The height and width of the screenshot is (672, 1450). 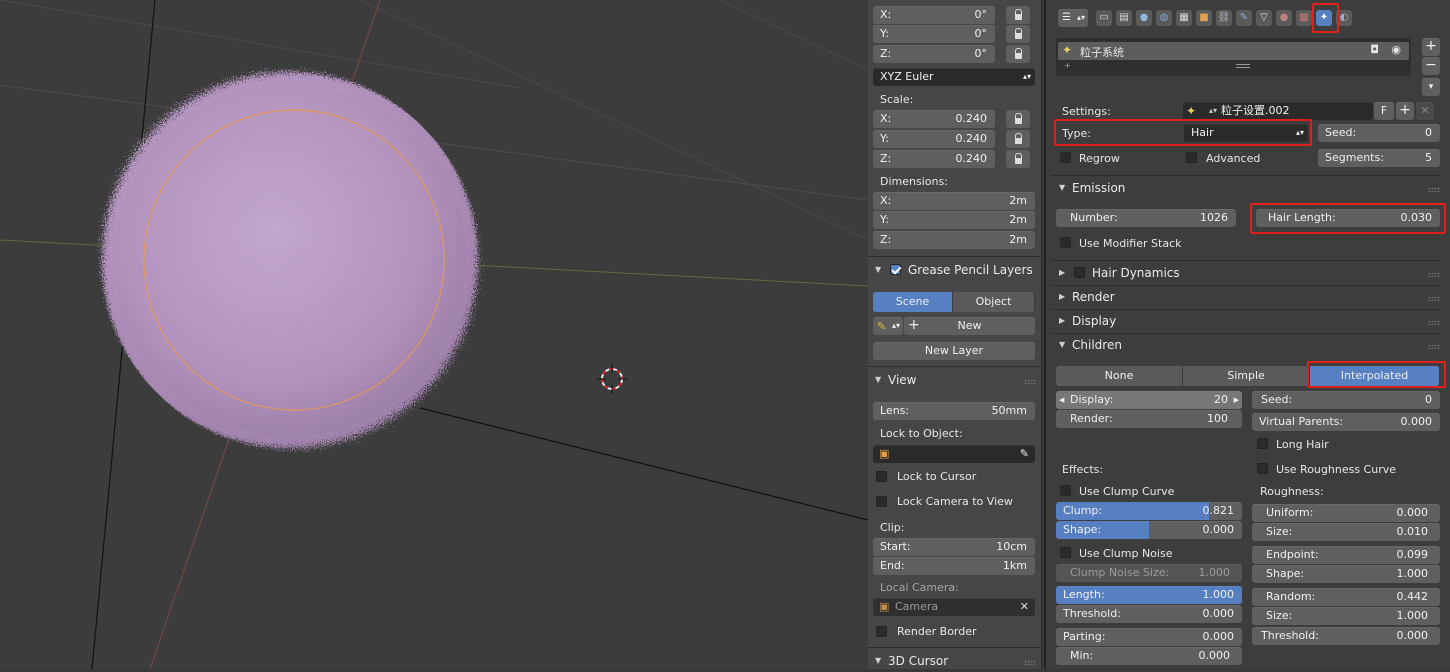 What do you see at coordinates (1149, 511) in the screenshot?
I see `clump-slider: Clump: 0.821` at bounding box center [1149, 511].